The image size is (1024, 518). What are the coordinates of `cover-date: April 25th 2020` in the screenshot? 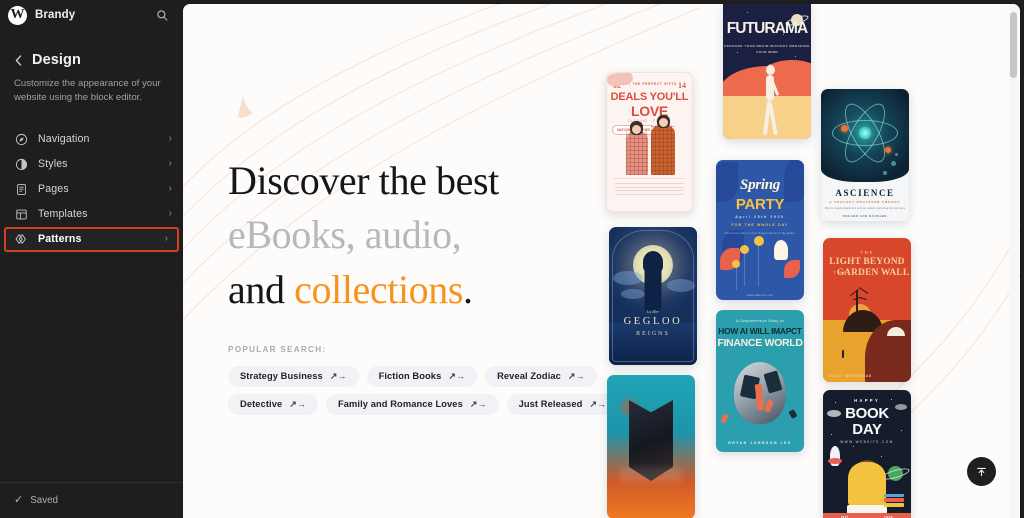 It's located at (760, 217).